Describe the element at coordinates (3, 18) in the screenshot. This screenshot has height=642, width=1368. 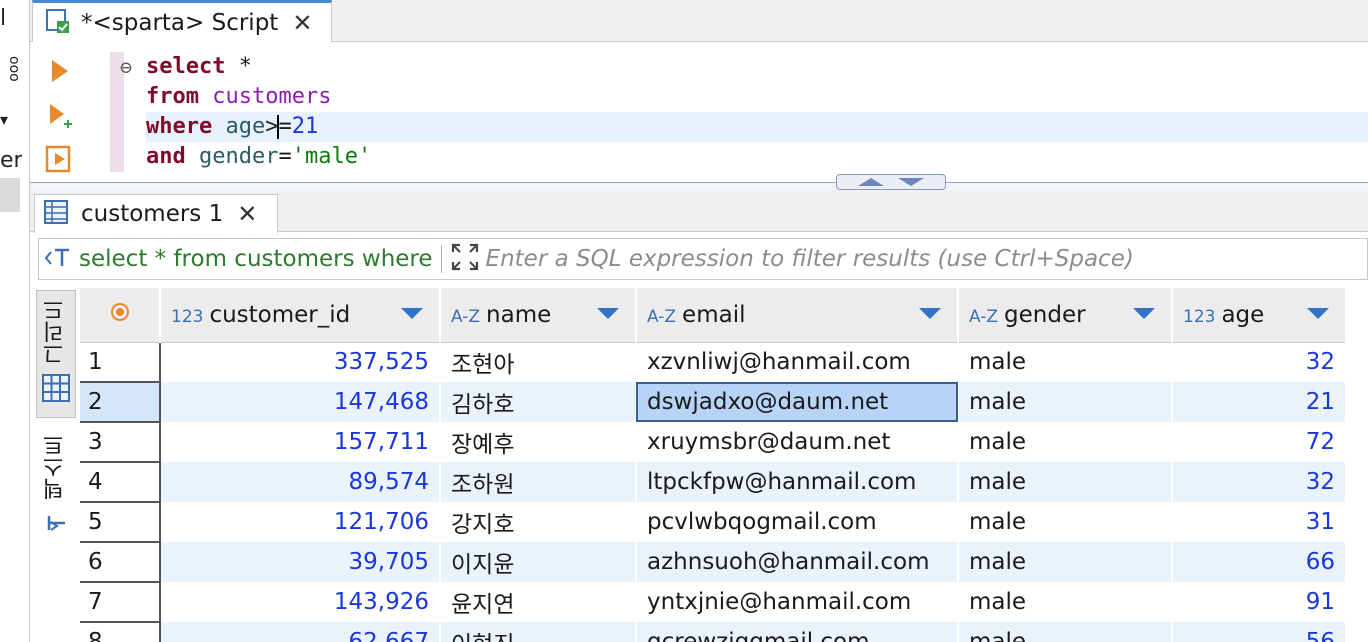
I see `left-panel-fragment: l` at that location.